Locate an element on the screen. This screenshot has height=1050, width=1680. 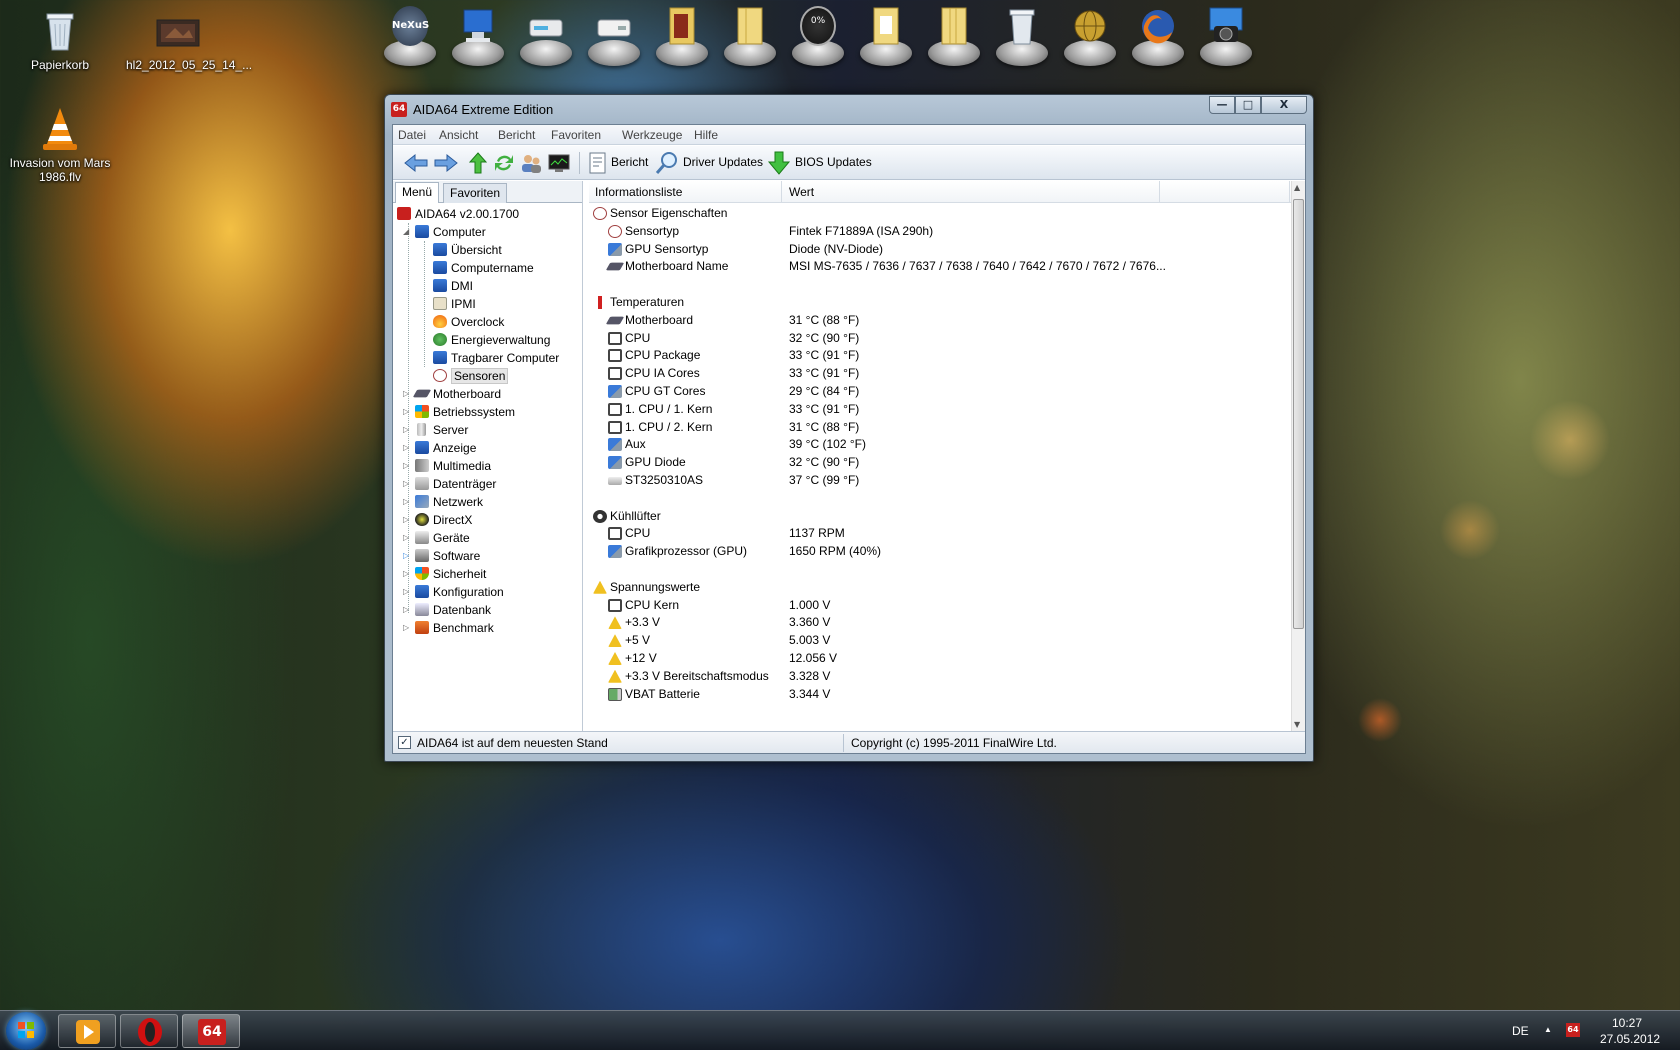
tree-item-sicherheit: Sicherheit is located at coordinates (450, 574).